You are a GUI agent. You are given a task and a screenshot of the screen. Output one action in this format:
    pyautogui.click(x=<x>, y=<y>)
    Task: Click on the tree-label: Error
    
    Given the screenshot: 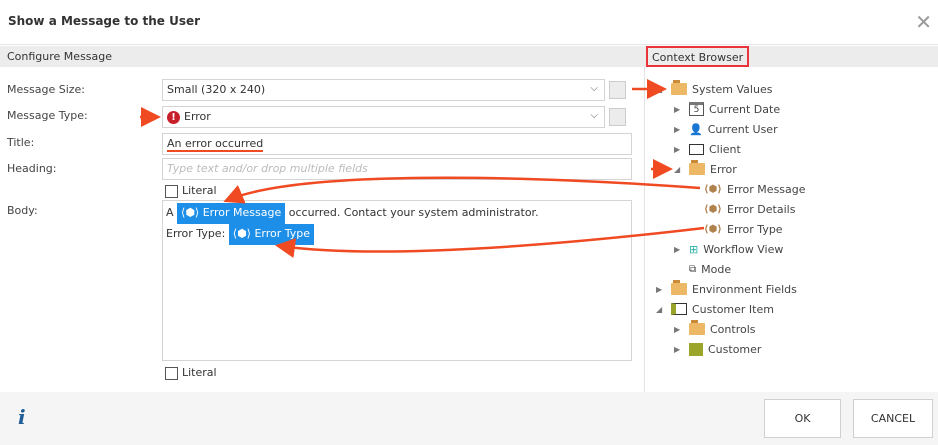 What is the action you would take?
    pyautogui.click(x=723, y=169)
    